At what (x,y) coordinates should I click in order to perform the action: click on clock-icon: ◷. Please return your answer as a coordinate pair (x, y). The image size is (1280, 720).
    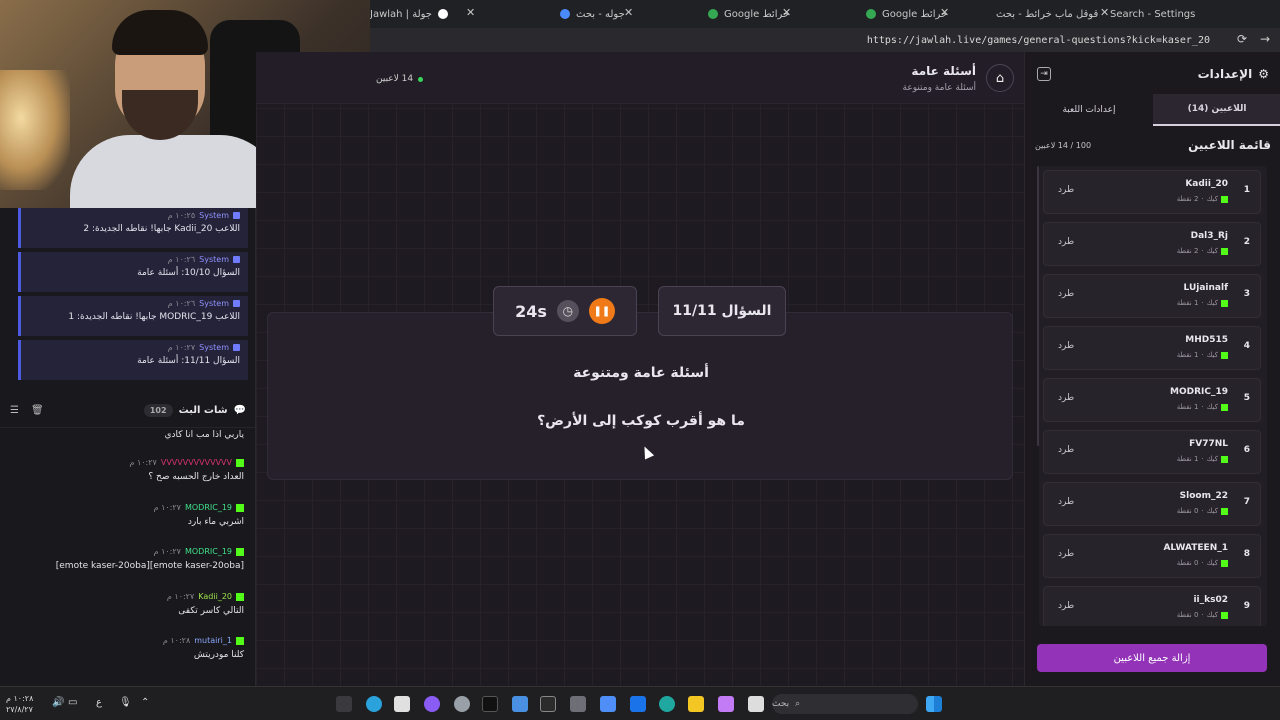
    Looking at the image, I should click on (567, 311).